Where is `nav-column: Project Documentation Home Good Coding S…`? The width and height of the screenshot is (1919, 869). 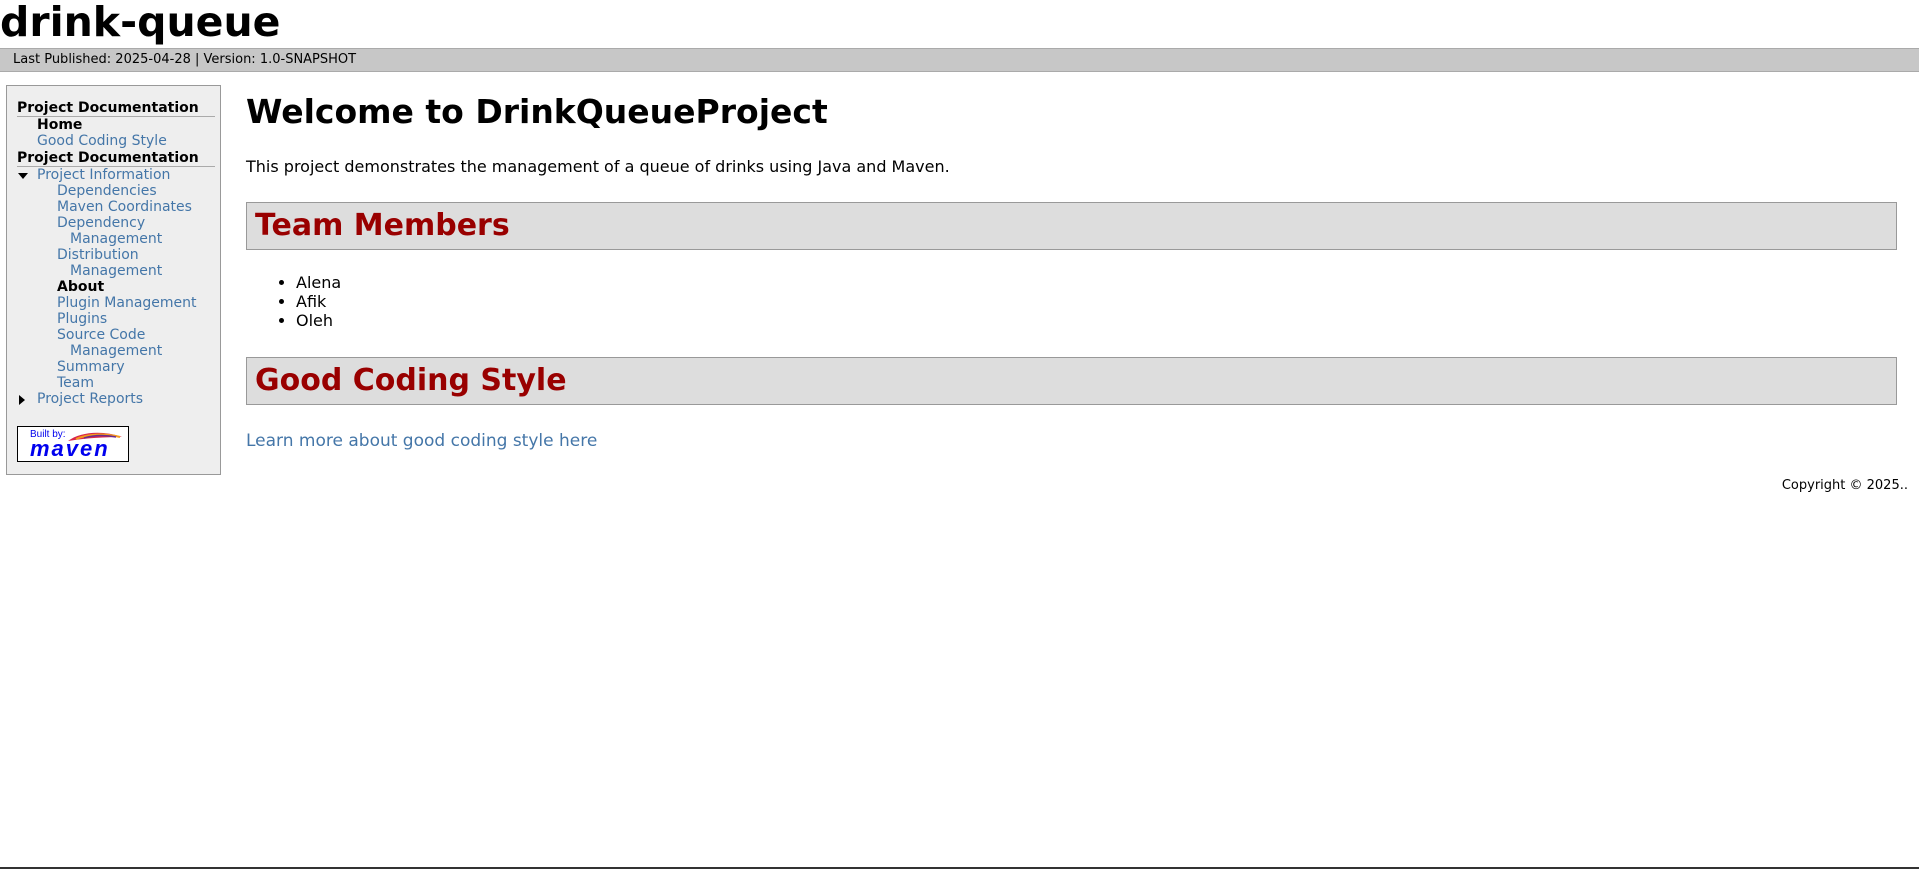 nav-column: Project Documentation Home Good Coding S… is located at coordinates (113, 246).